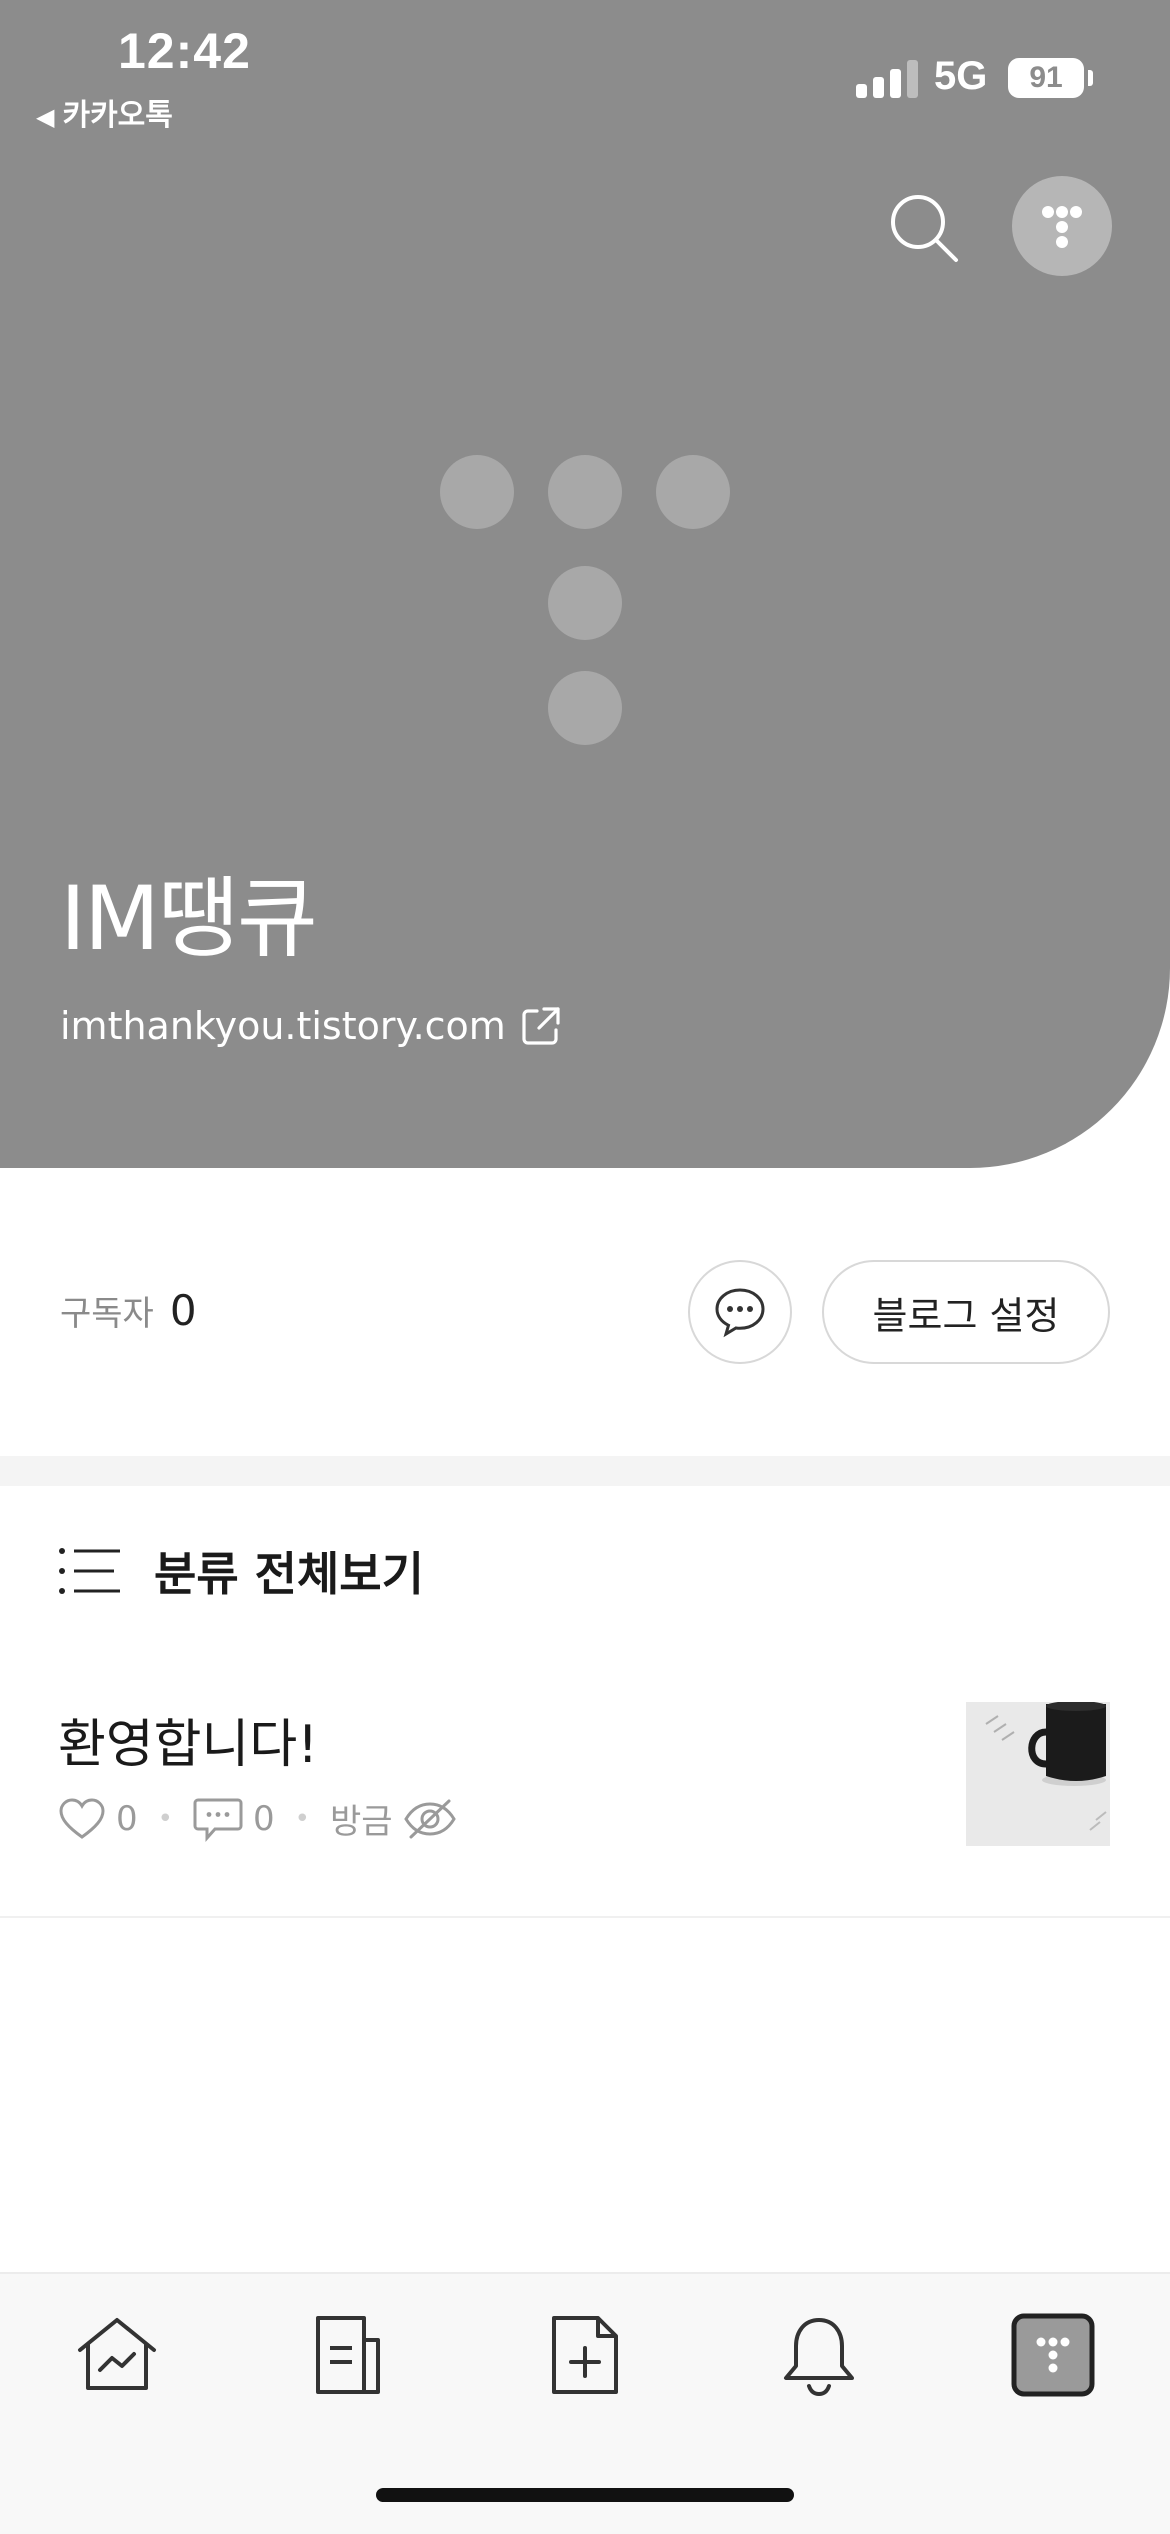 Image resolution: width=1170 pixels, height=2534 pixels. Describe the element at coordinates (585, 1799) in the screenshot. I see `post-item: 환영합니다! 0 • 0 • 방금` at that location.